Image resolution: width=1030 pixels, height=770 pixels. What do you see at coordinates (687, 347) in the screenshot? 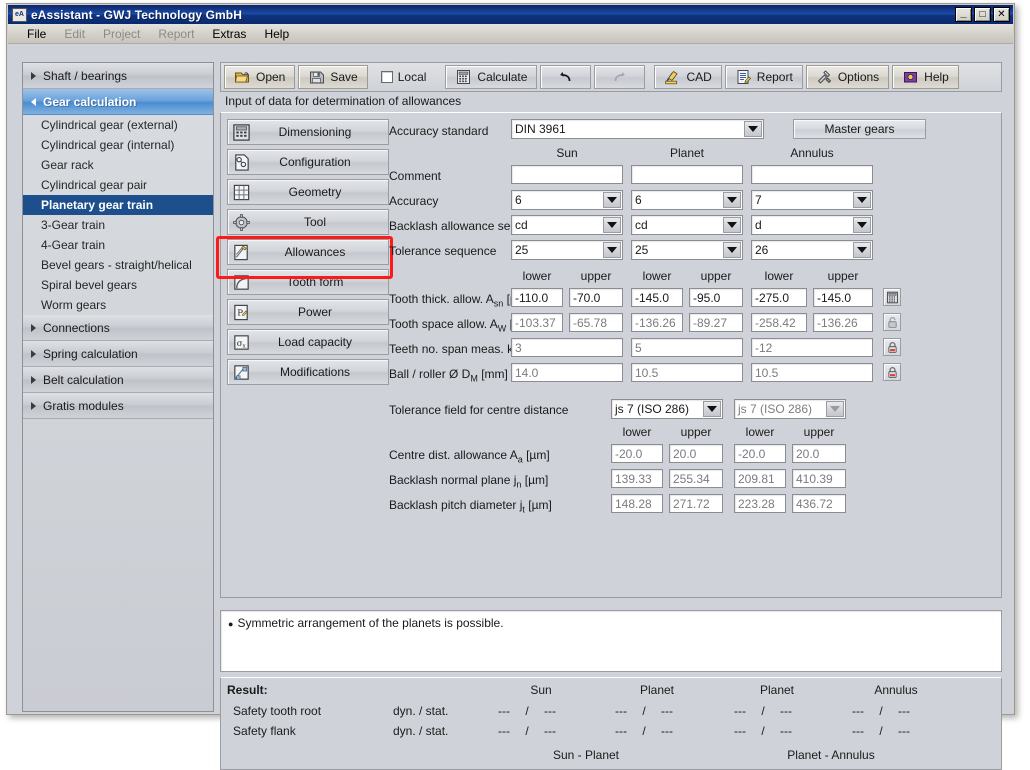
I see `teeth-number-span-planet: 5` at bounding box center [687, 347].